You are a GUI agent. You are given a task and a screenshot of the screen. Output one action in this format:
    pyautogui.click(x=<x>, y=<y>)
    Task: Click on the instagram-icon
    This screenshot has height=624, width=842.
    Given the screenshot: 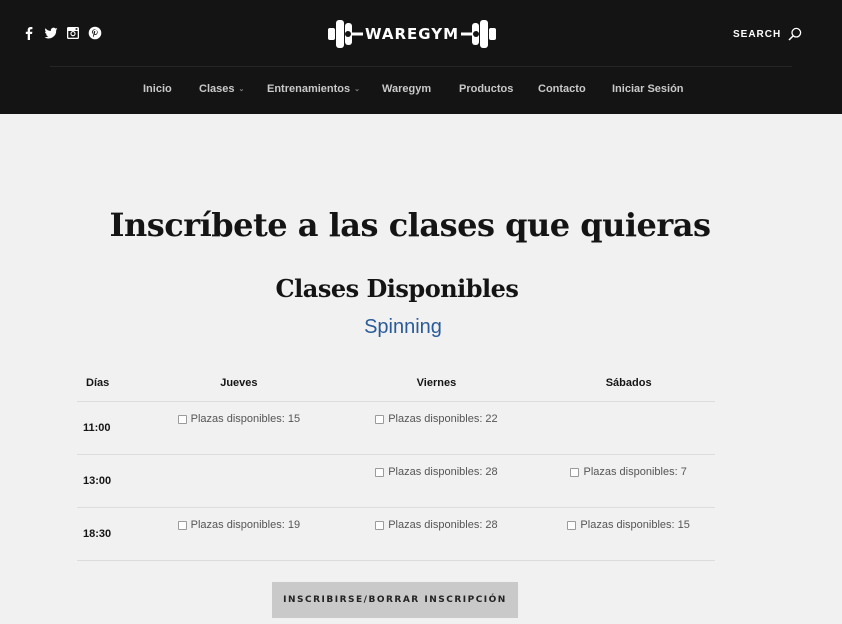 What is the action you would take?
    pyautogui.click(x=73, y=33)
    